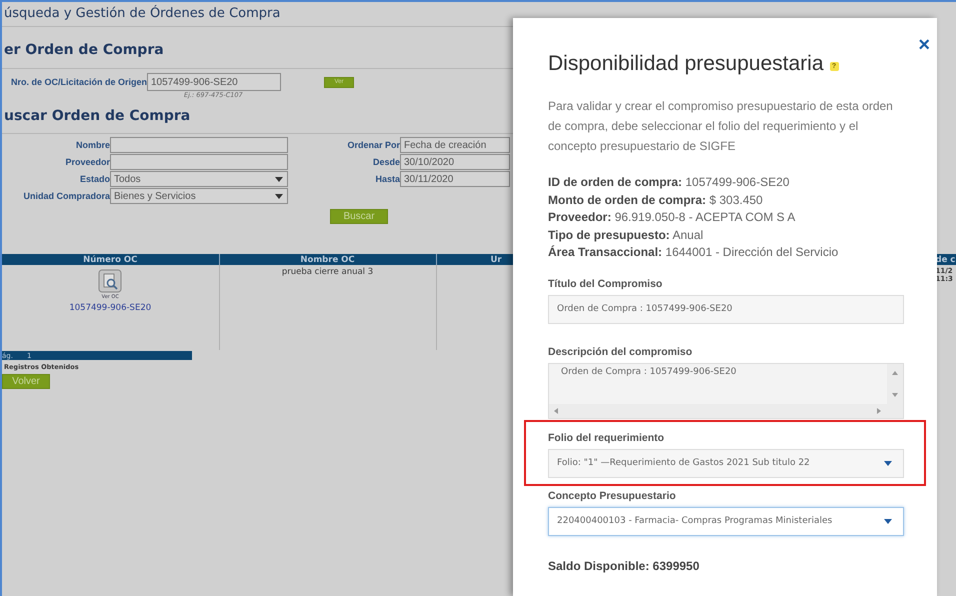 This screenshot has height=596, width=956. I want to click on view-order-icon, so click(110, 281).